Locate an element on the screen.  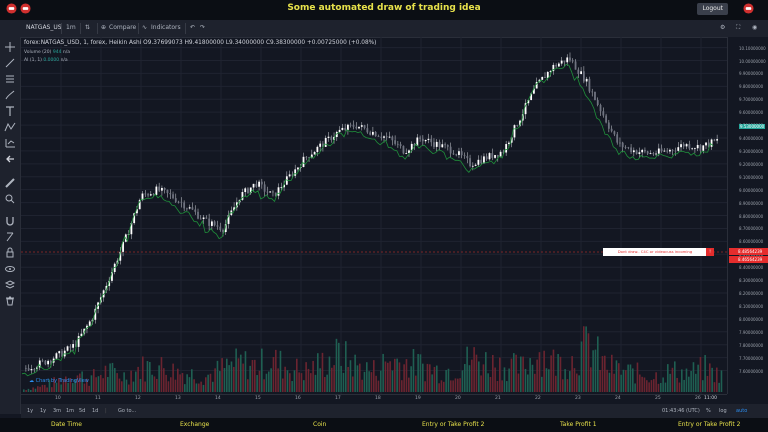
eye-icon is located at coordinates (10, 269).